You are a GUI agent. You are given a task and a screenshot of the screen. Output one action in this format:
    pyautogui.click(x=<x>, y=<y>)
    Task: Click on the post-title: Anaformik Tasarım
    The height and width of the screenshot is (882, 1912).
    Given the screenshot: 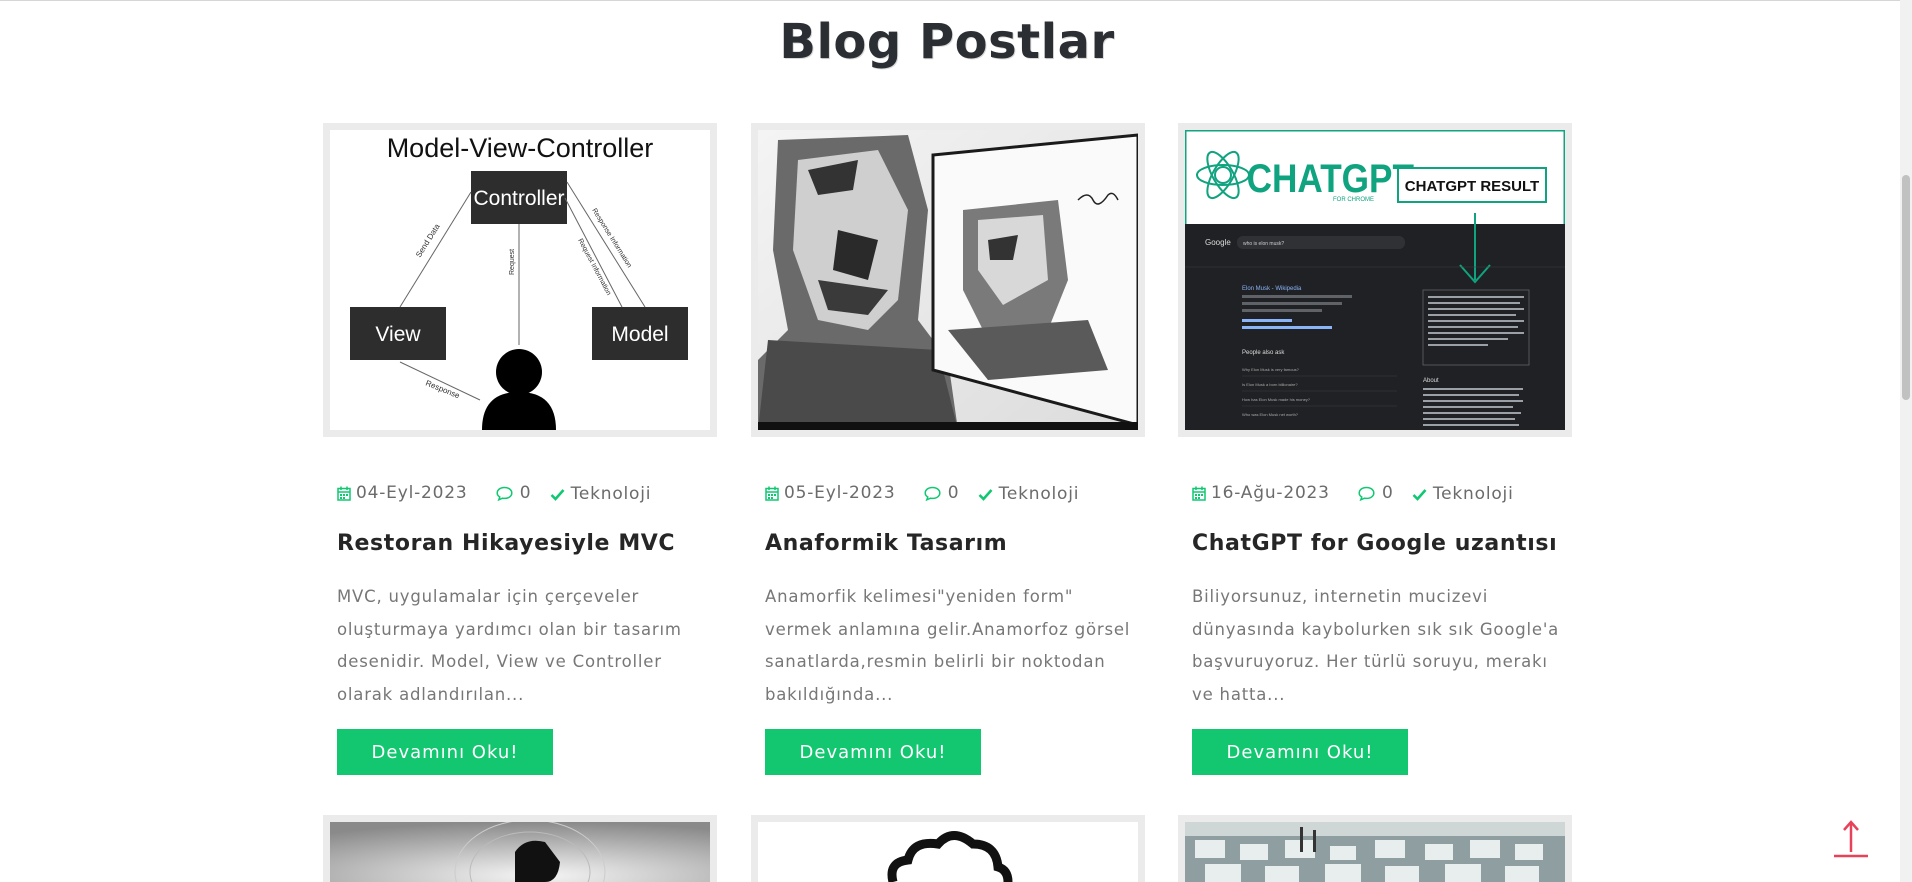 What is the action you would take?
    pyautogui.click(x=955, y=543)
    